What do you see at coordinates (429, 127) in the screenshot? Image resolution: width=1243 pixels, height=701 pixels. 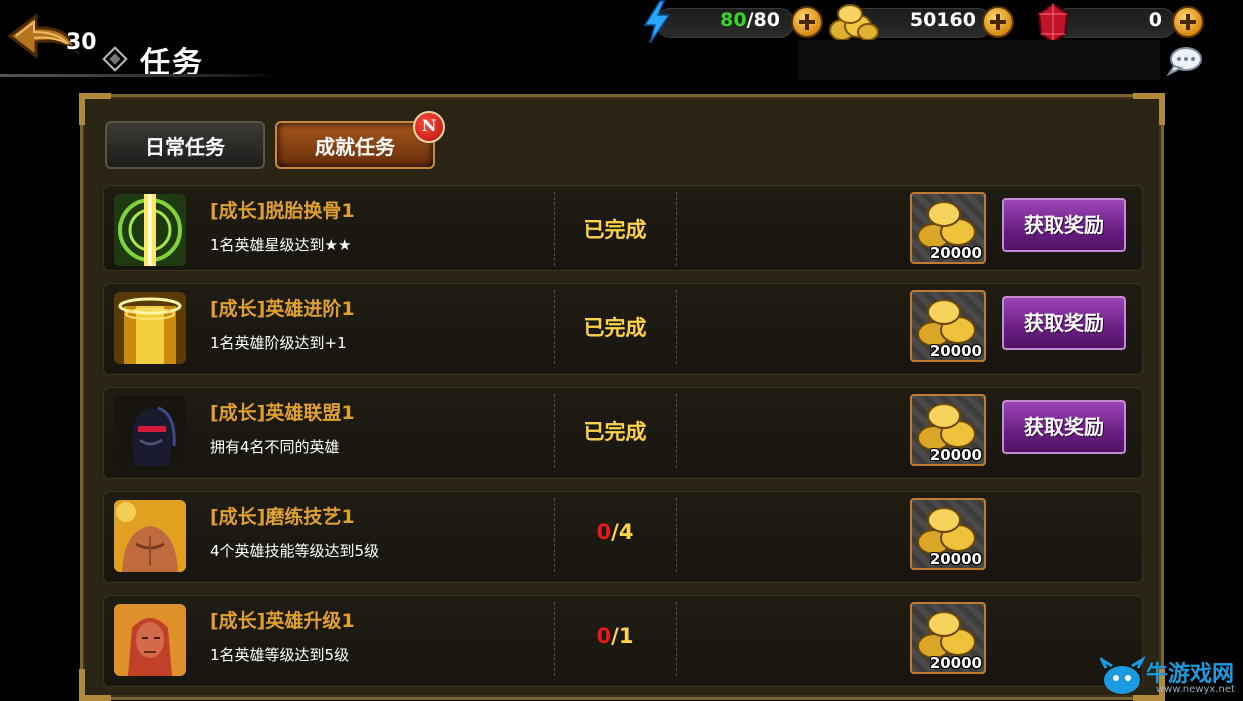 I see `new-badge: N` at bounding box center [429, 127].